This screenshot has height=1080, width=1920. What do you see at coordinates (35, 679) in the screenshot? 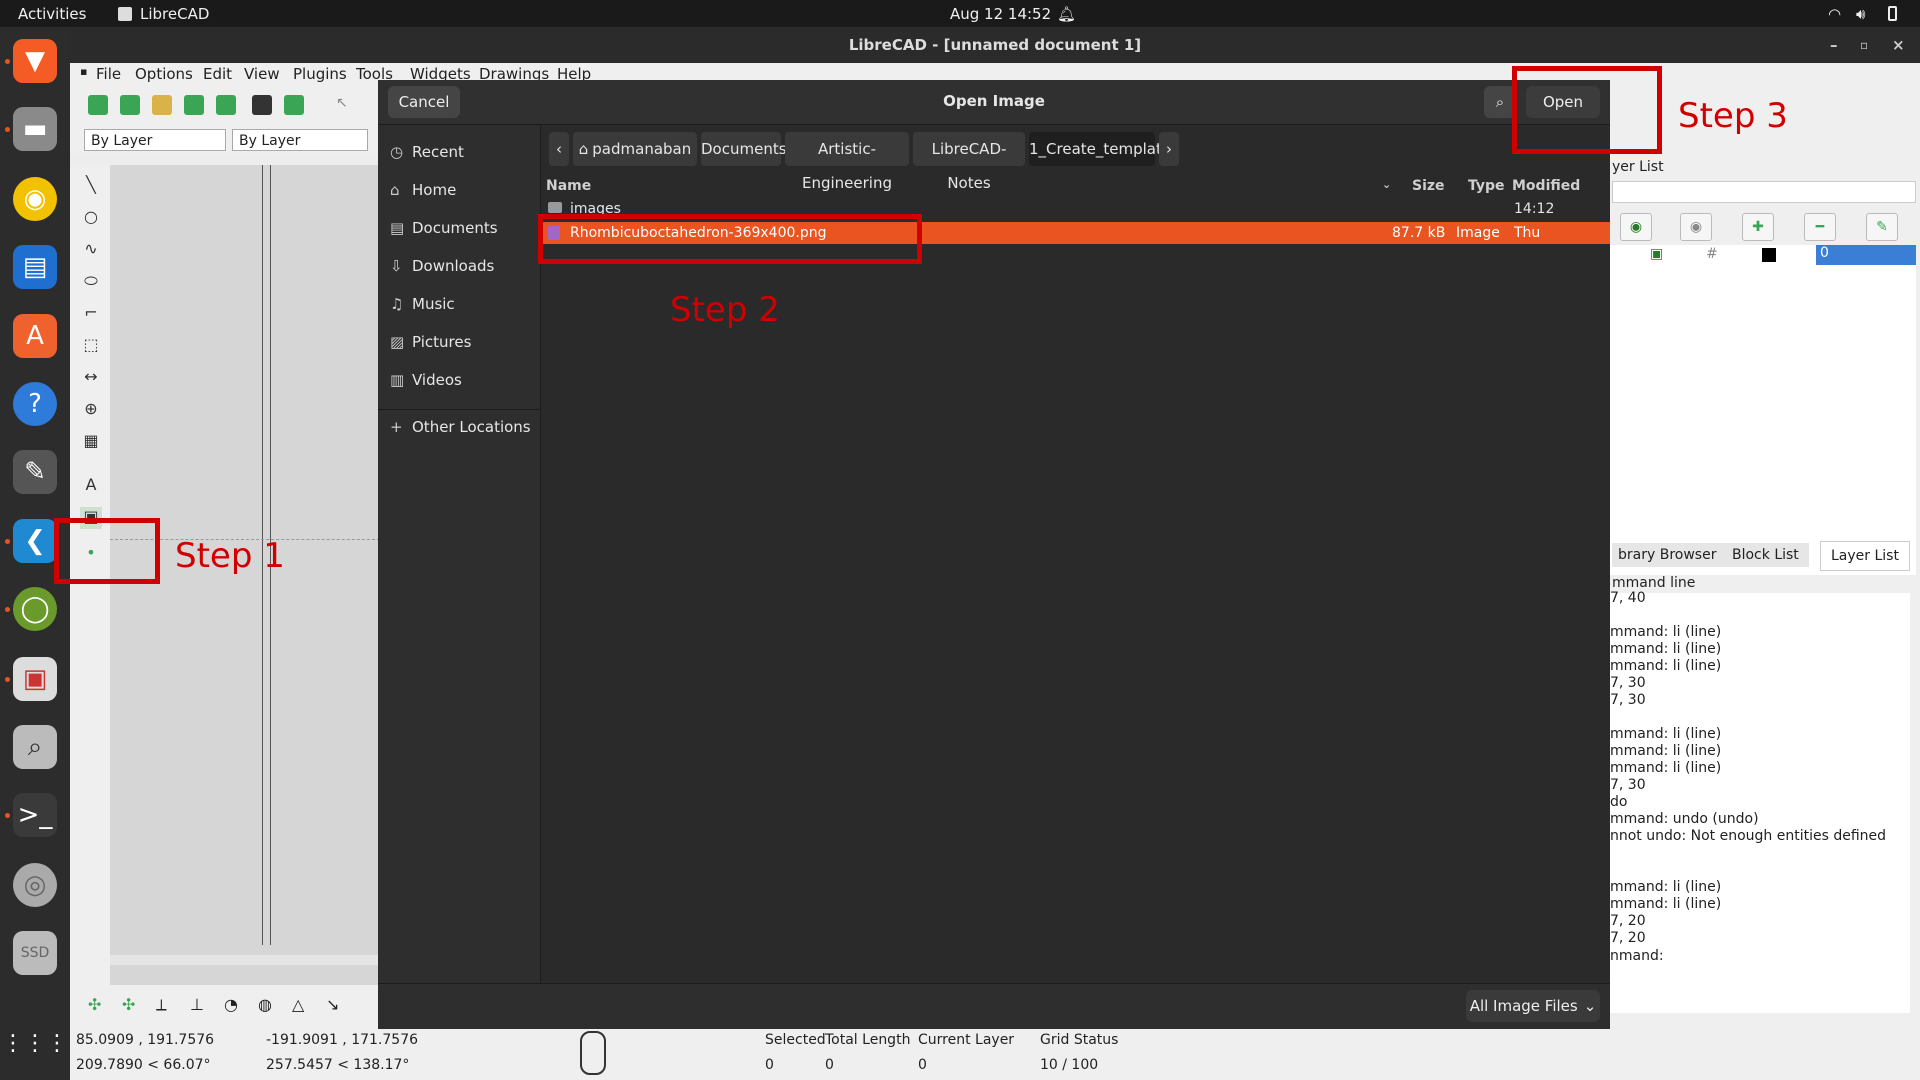
I see `document-viewer-icon: ▣` at bounding box center [35, 679].